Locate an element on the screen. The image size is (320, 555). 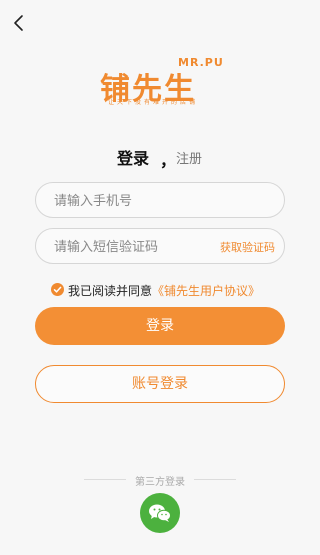
third-party-label: 第三方登录 is located at coordinates (160, 482).